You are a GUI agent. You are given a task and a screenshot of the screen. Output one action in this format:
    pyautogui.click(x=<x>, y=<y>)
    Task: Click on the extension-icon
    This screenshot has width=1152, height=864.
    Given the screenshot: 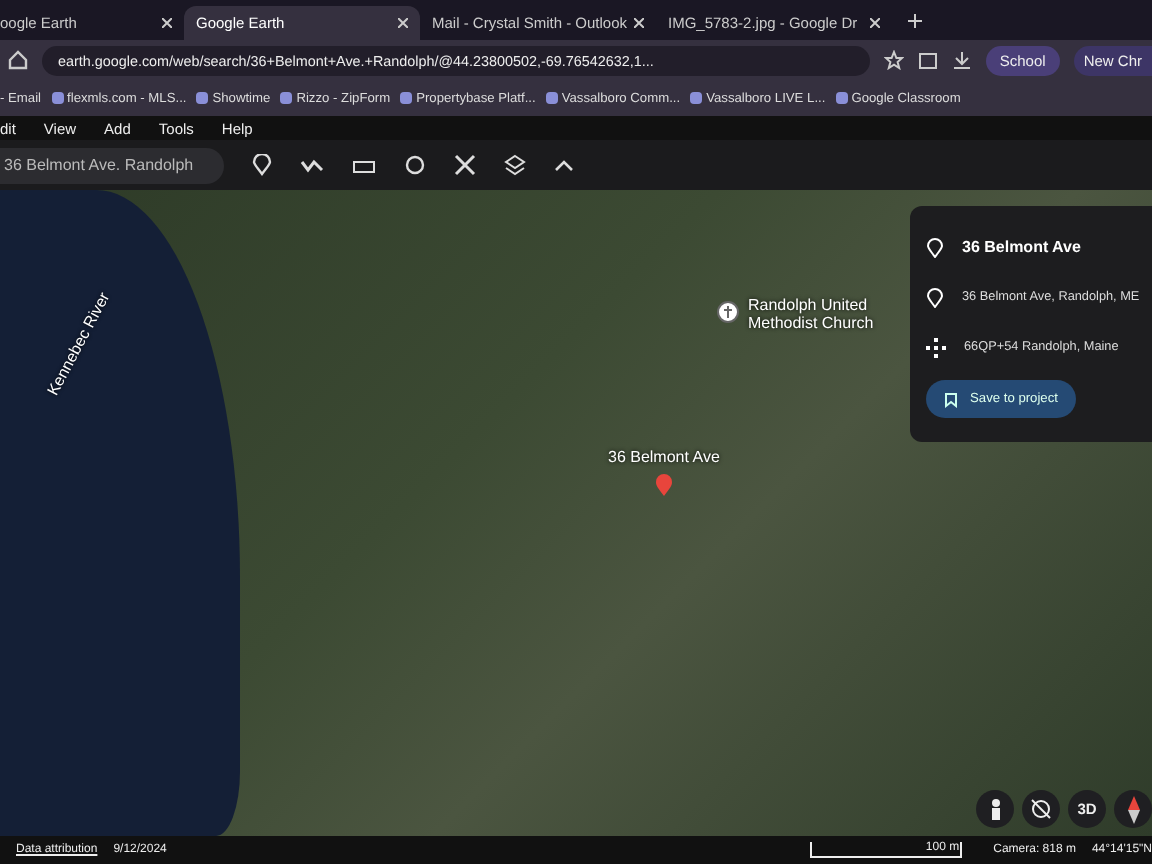 What is the action you would take?
    pyautogui.click(x=927, y=60)
    